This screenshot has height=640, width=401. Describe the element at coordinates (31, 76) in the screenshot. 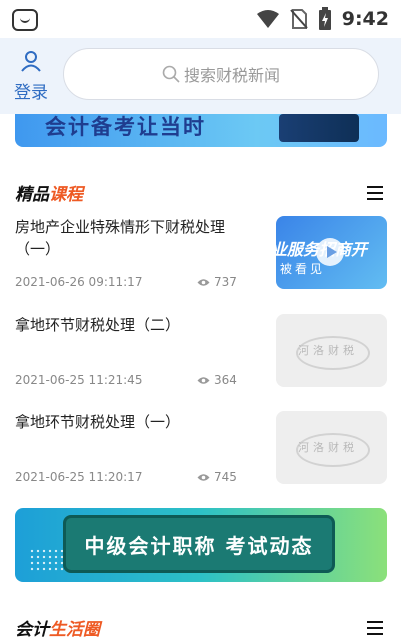

I see `login-button: 登录` at that location.